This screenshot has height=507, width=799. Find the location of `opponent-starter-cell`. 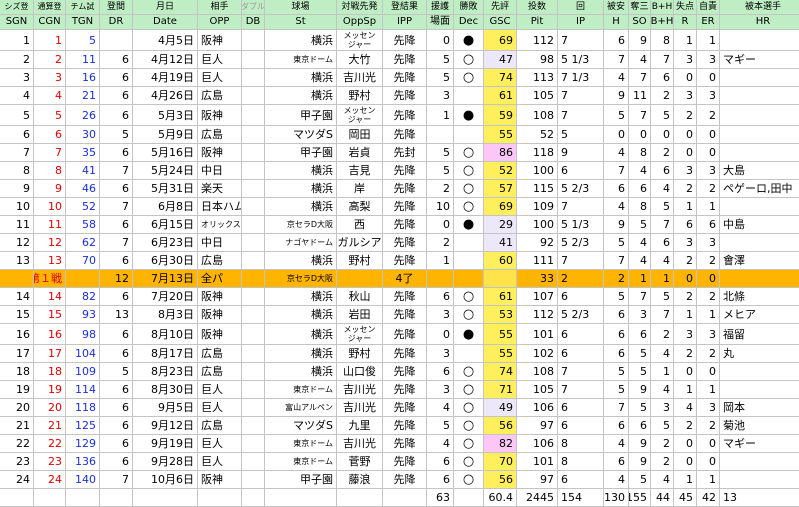

opponent-starter-cell is located at coordinates (360, 498).